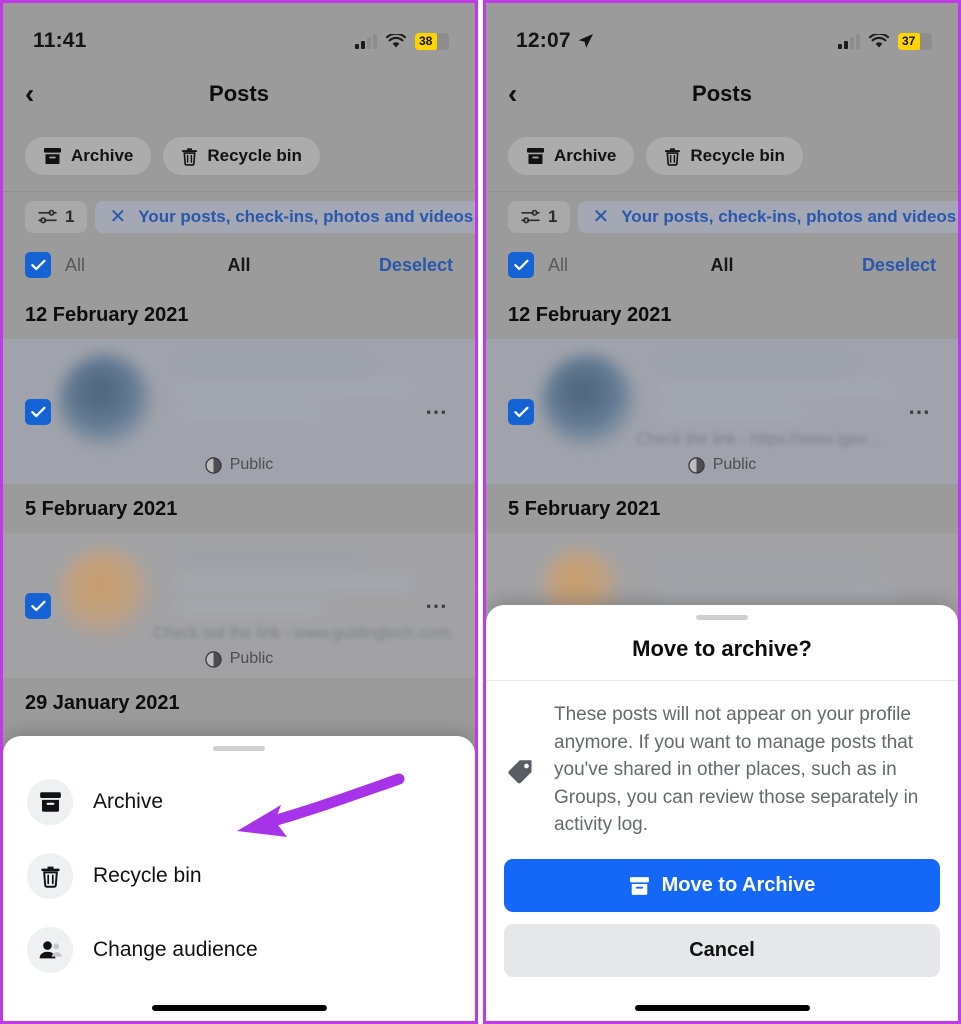 The width and height of the screenshot is (961, 1024). I want to click on filter-button-left: 1, so click(56, 217).